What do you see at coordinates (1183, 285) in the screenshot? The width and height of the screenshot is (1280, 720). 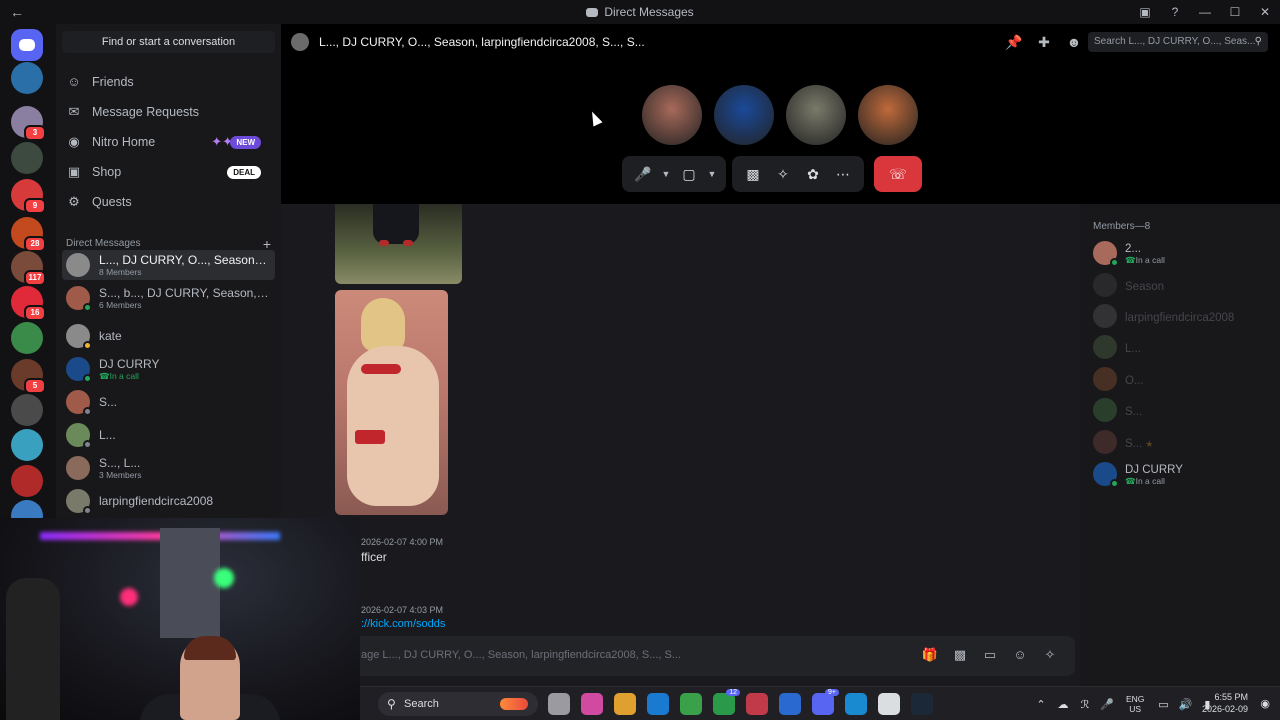 I see `member-item: Season` at bounding box center [1183, 285].